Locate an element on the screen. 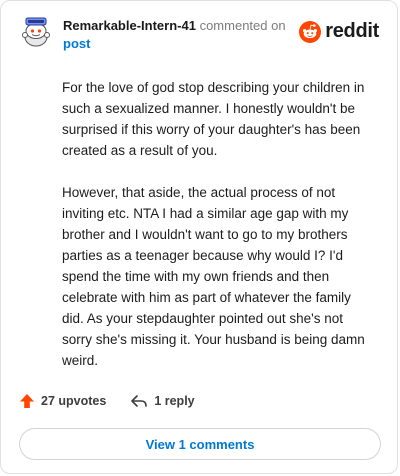  upvote-button: 27 upvotes is located at coordinates (62, 401).